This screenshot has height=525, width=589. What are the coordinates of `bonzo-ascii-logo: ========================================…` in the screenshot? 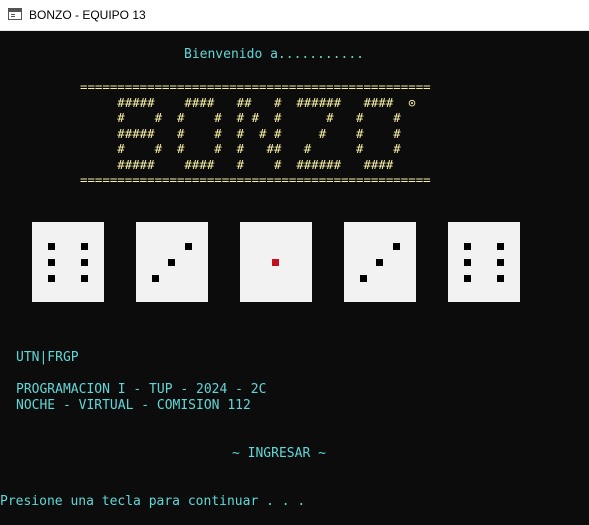 It's located at (255, 133).